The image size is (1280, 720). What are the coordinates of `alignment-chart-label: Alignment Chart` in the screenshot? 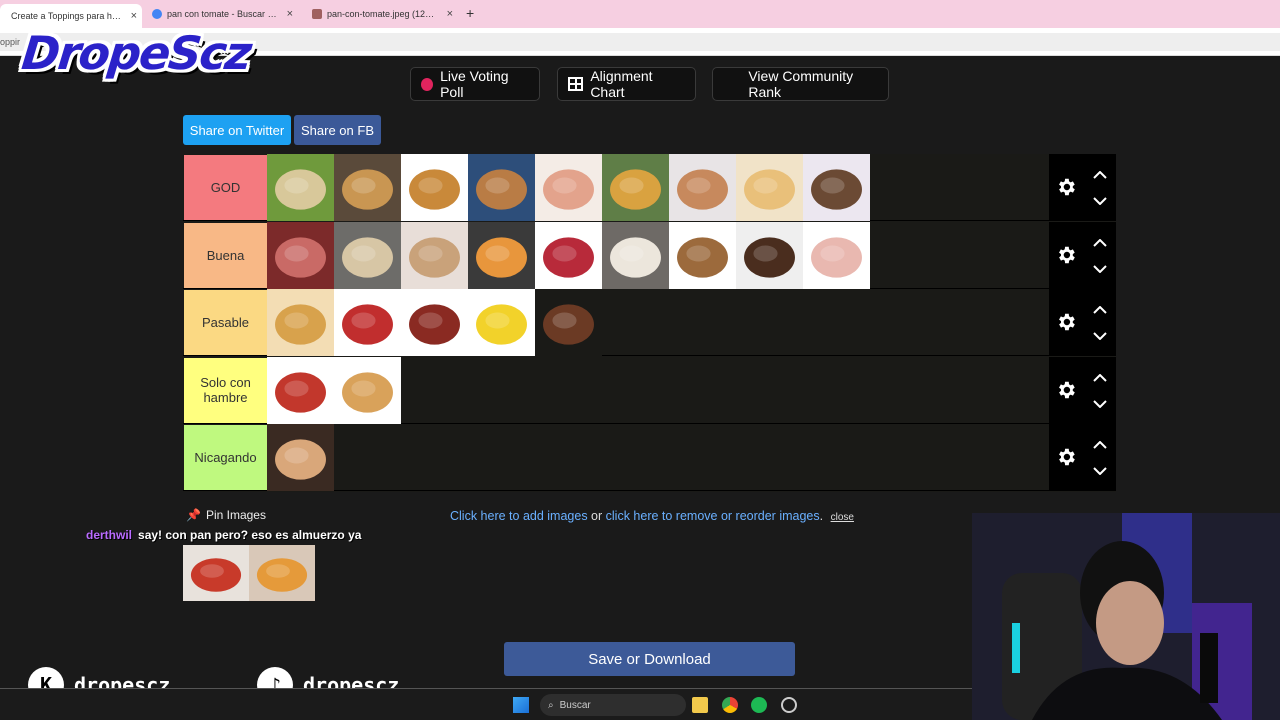 It's located at (621, 84).